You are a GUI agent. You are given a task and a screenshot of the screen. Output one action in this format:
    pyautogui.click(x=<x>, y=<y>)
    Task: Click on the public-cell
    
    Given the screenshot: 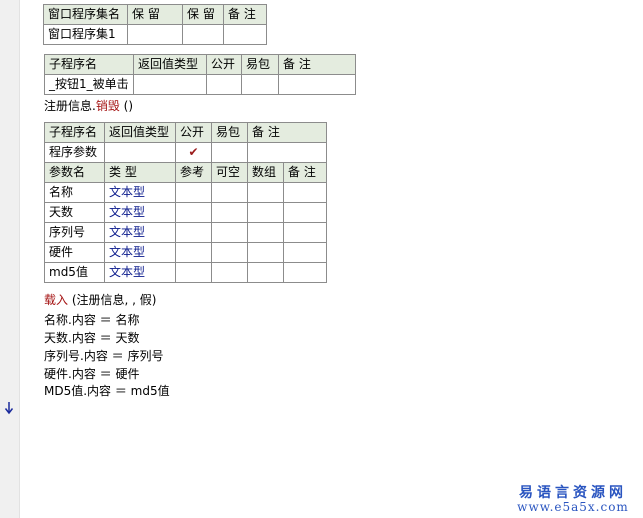 What is the action you would take?
    pyautogui.click(x=224, y=84)
    